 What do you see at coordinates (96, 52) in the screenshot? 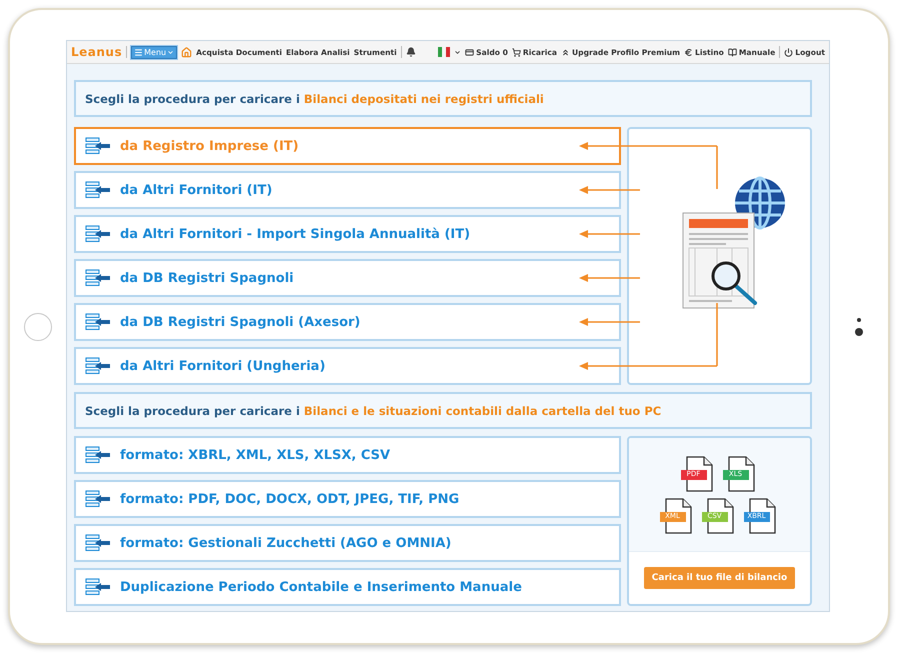
I see `logo: Leanus` at bounding box center [96, 52].